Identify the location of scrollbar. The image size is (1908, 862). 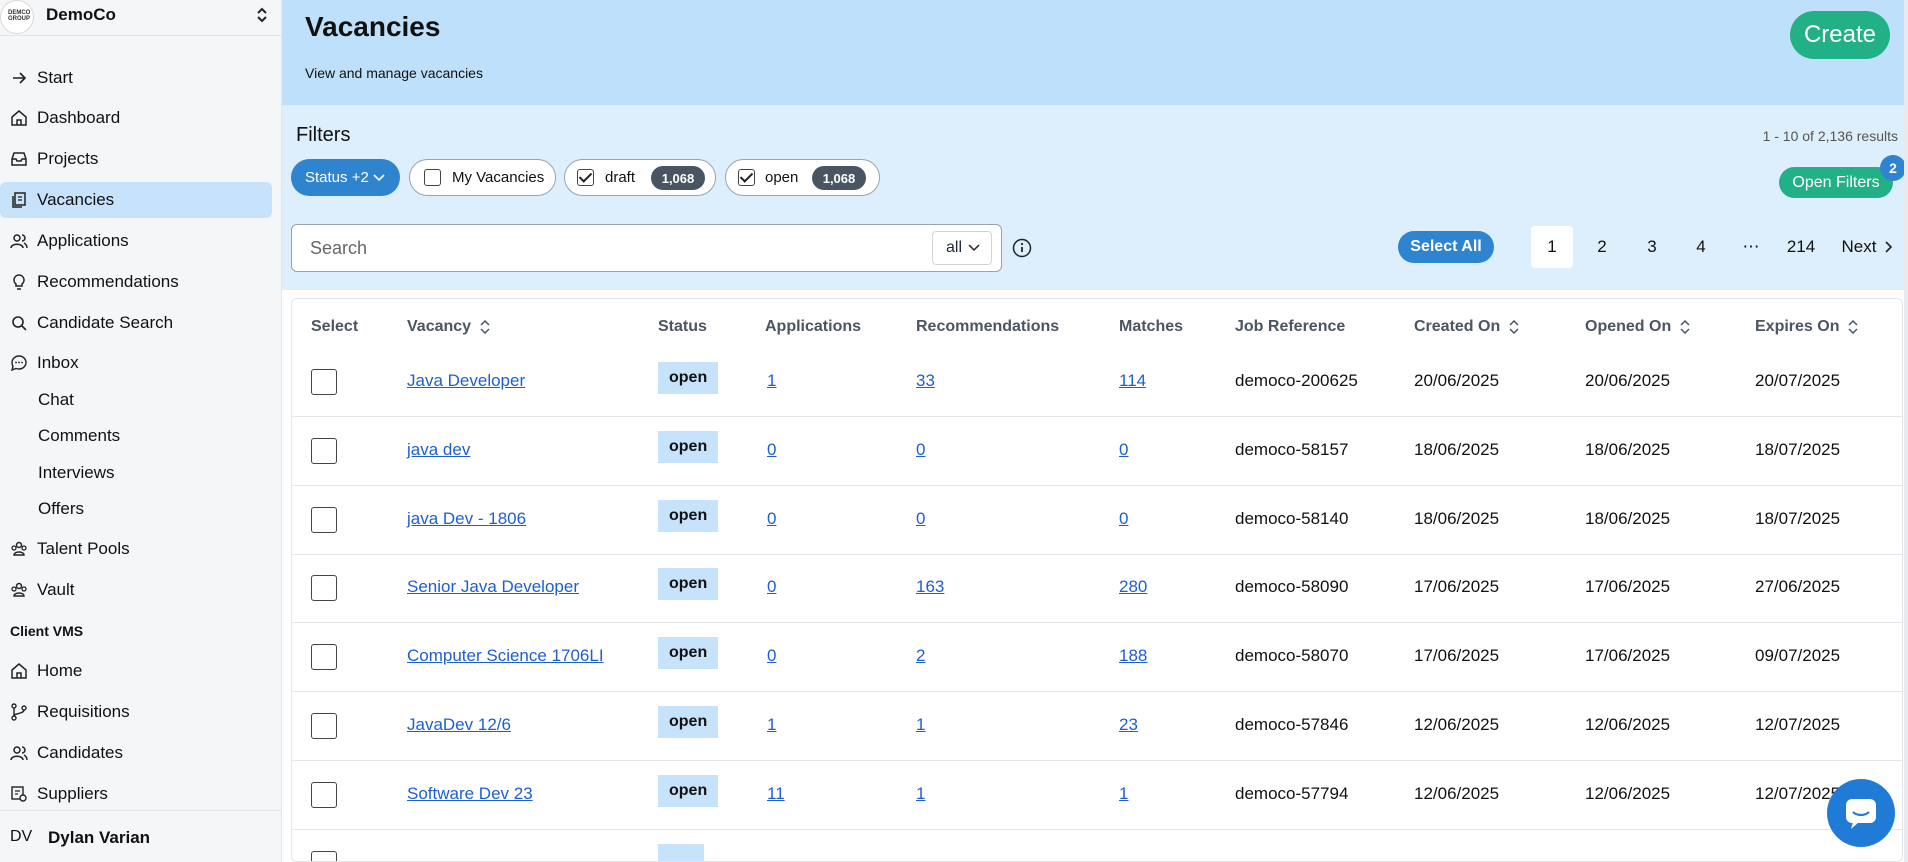
(1906, 431).